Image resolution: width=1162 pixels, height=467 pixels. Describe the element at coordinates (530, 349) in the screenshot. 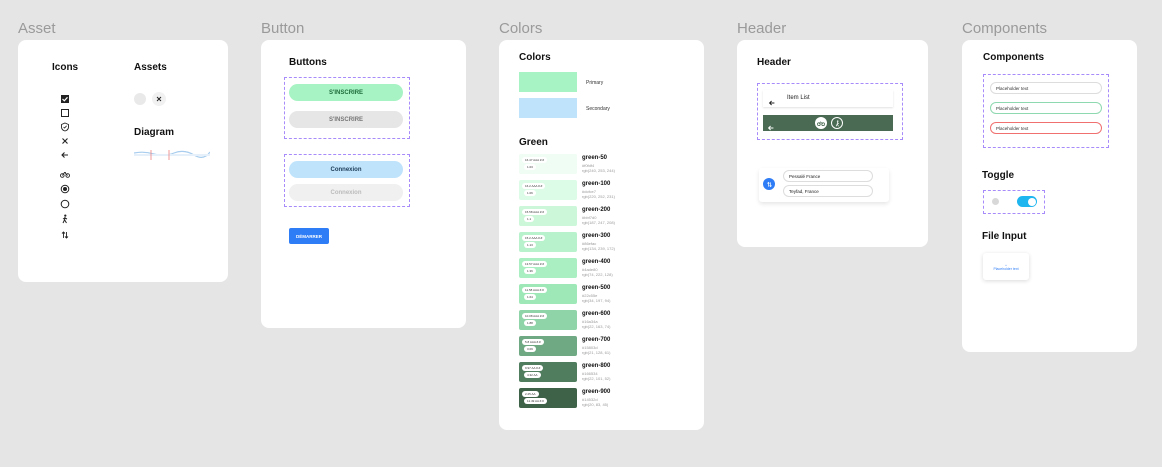

I see `contrast-ratio: 3.09` at that location.